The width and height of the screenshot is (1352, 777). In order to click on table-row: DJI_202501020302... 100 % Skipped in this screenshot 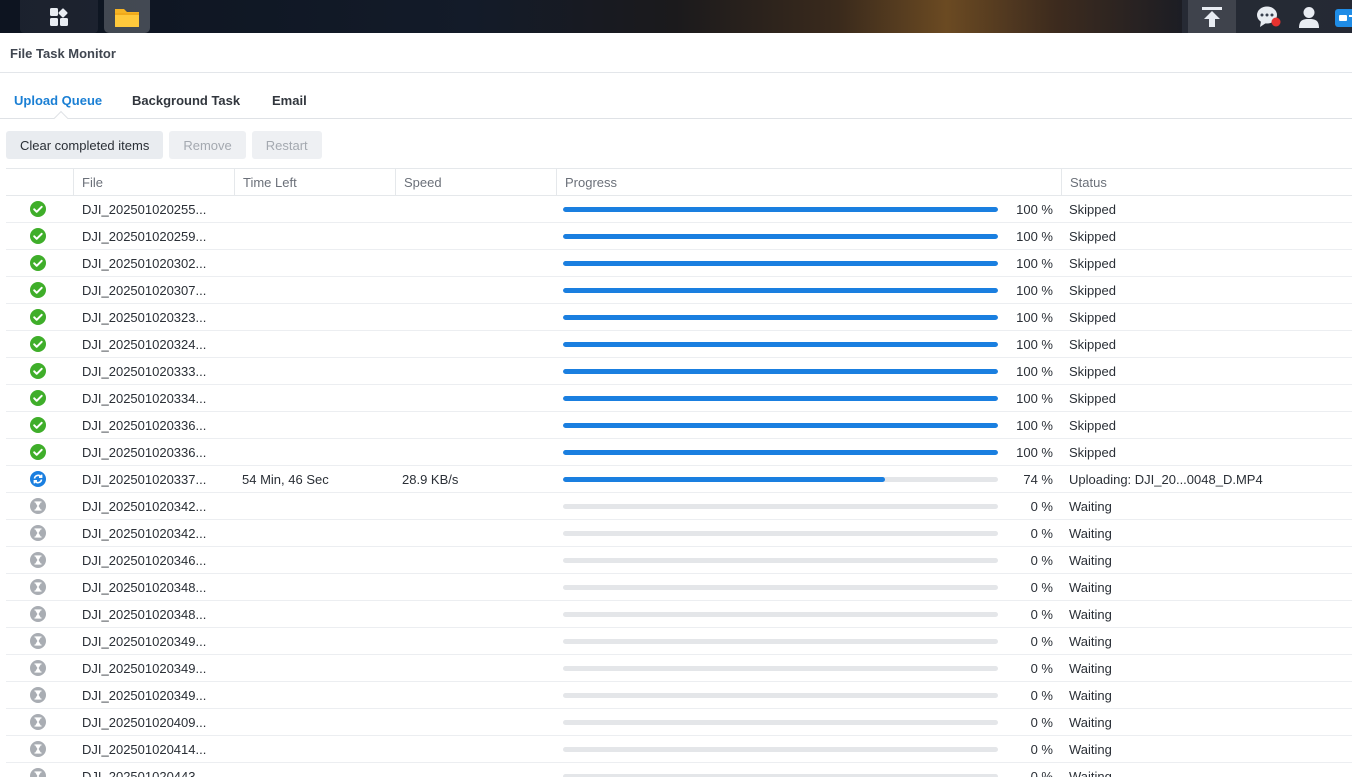, I will do `click(679, 263)`.